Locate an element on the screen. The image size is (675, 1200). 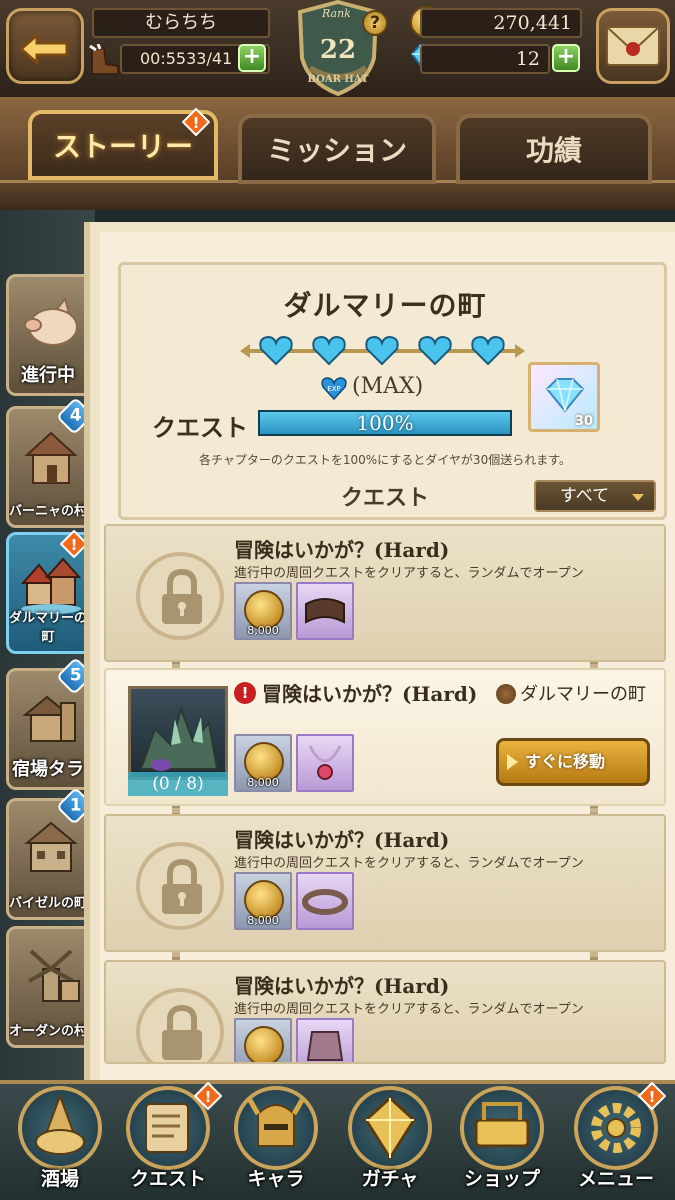
sidebar-label: 進行中 is located at coordinates (48, 375).